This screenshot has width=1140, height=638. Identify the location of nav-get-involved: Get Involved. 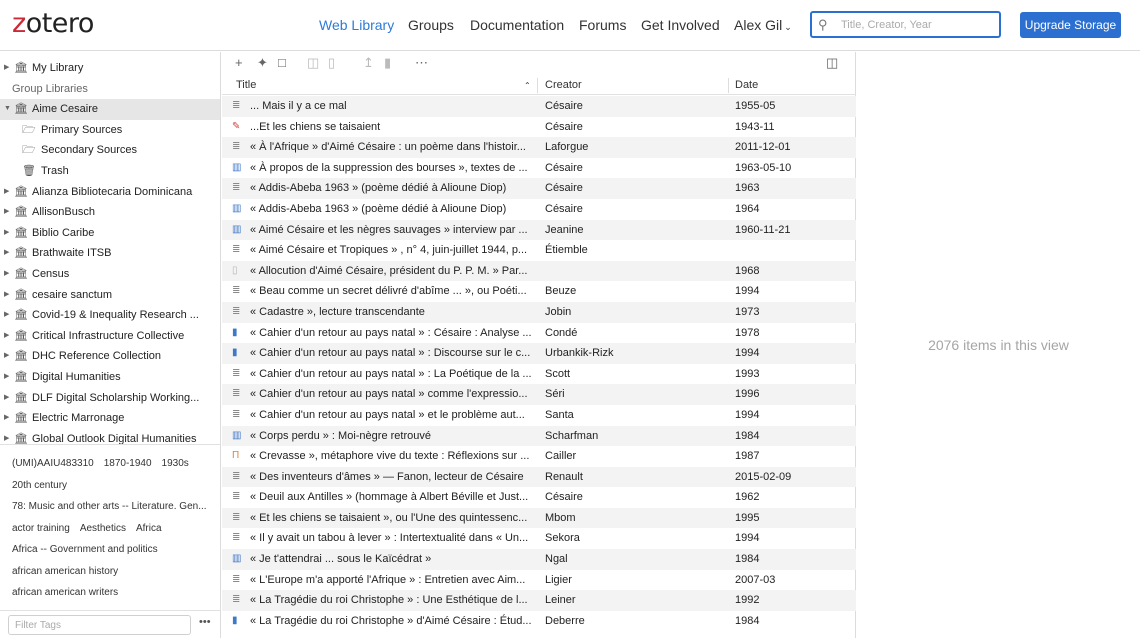
(680, 25).